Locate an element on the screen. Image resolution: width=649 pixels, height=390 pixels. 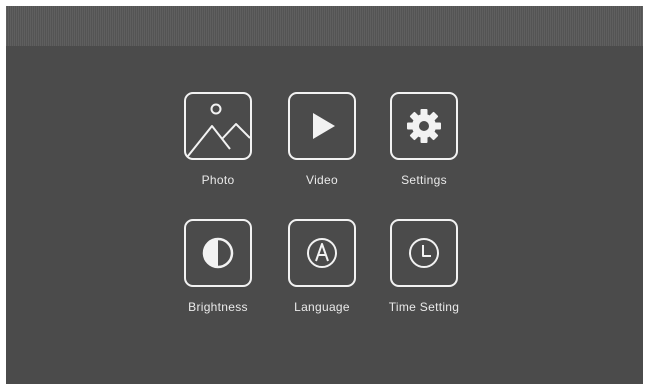
settings-tile is located at coordinates (424, 126).